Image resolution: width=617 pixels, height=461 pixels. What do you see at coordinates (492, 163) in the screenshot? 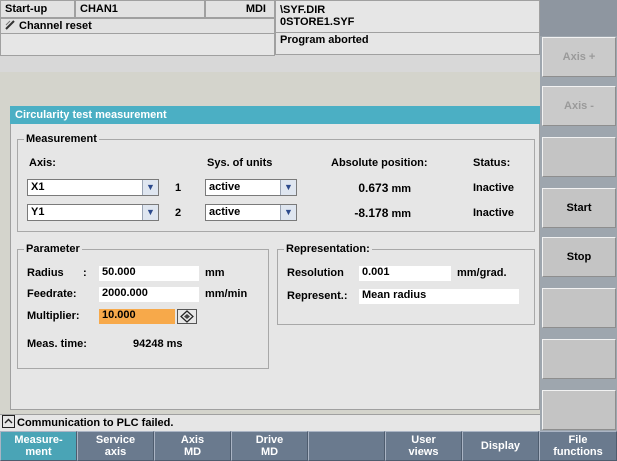
I see `status-column-header: Status:` at bounding box center [492, 163].